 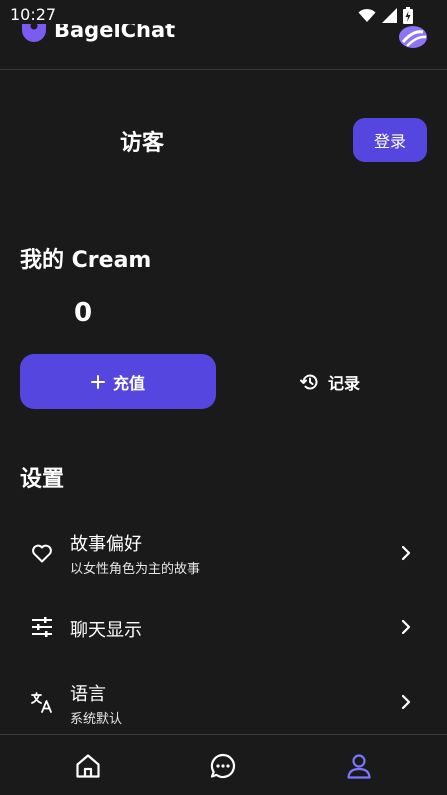 What do you see at coordinates (413, 37) in the screenshot?
I see `user-avatar-icon` at bounding box center [413, 37].